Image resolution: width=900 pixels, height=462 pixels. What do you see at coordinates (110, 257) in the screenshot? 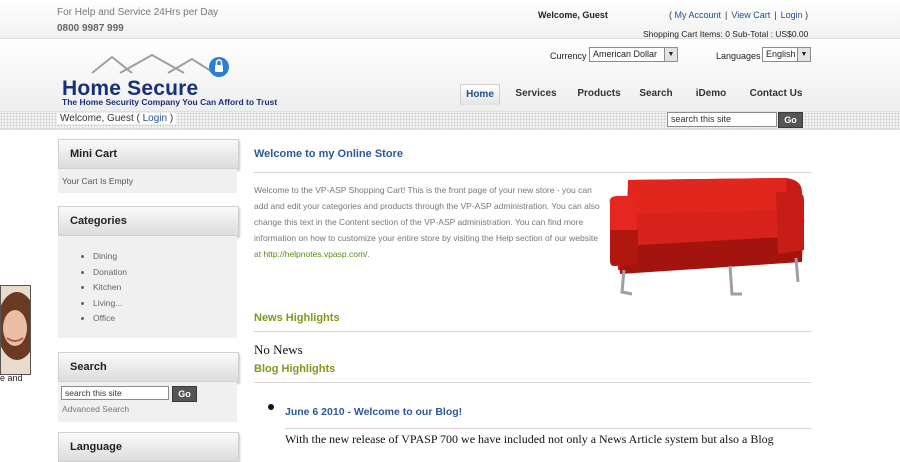
I see `category-dining: Dining` at bounding box center [110, 257].